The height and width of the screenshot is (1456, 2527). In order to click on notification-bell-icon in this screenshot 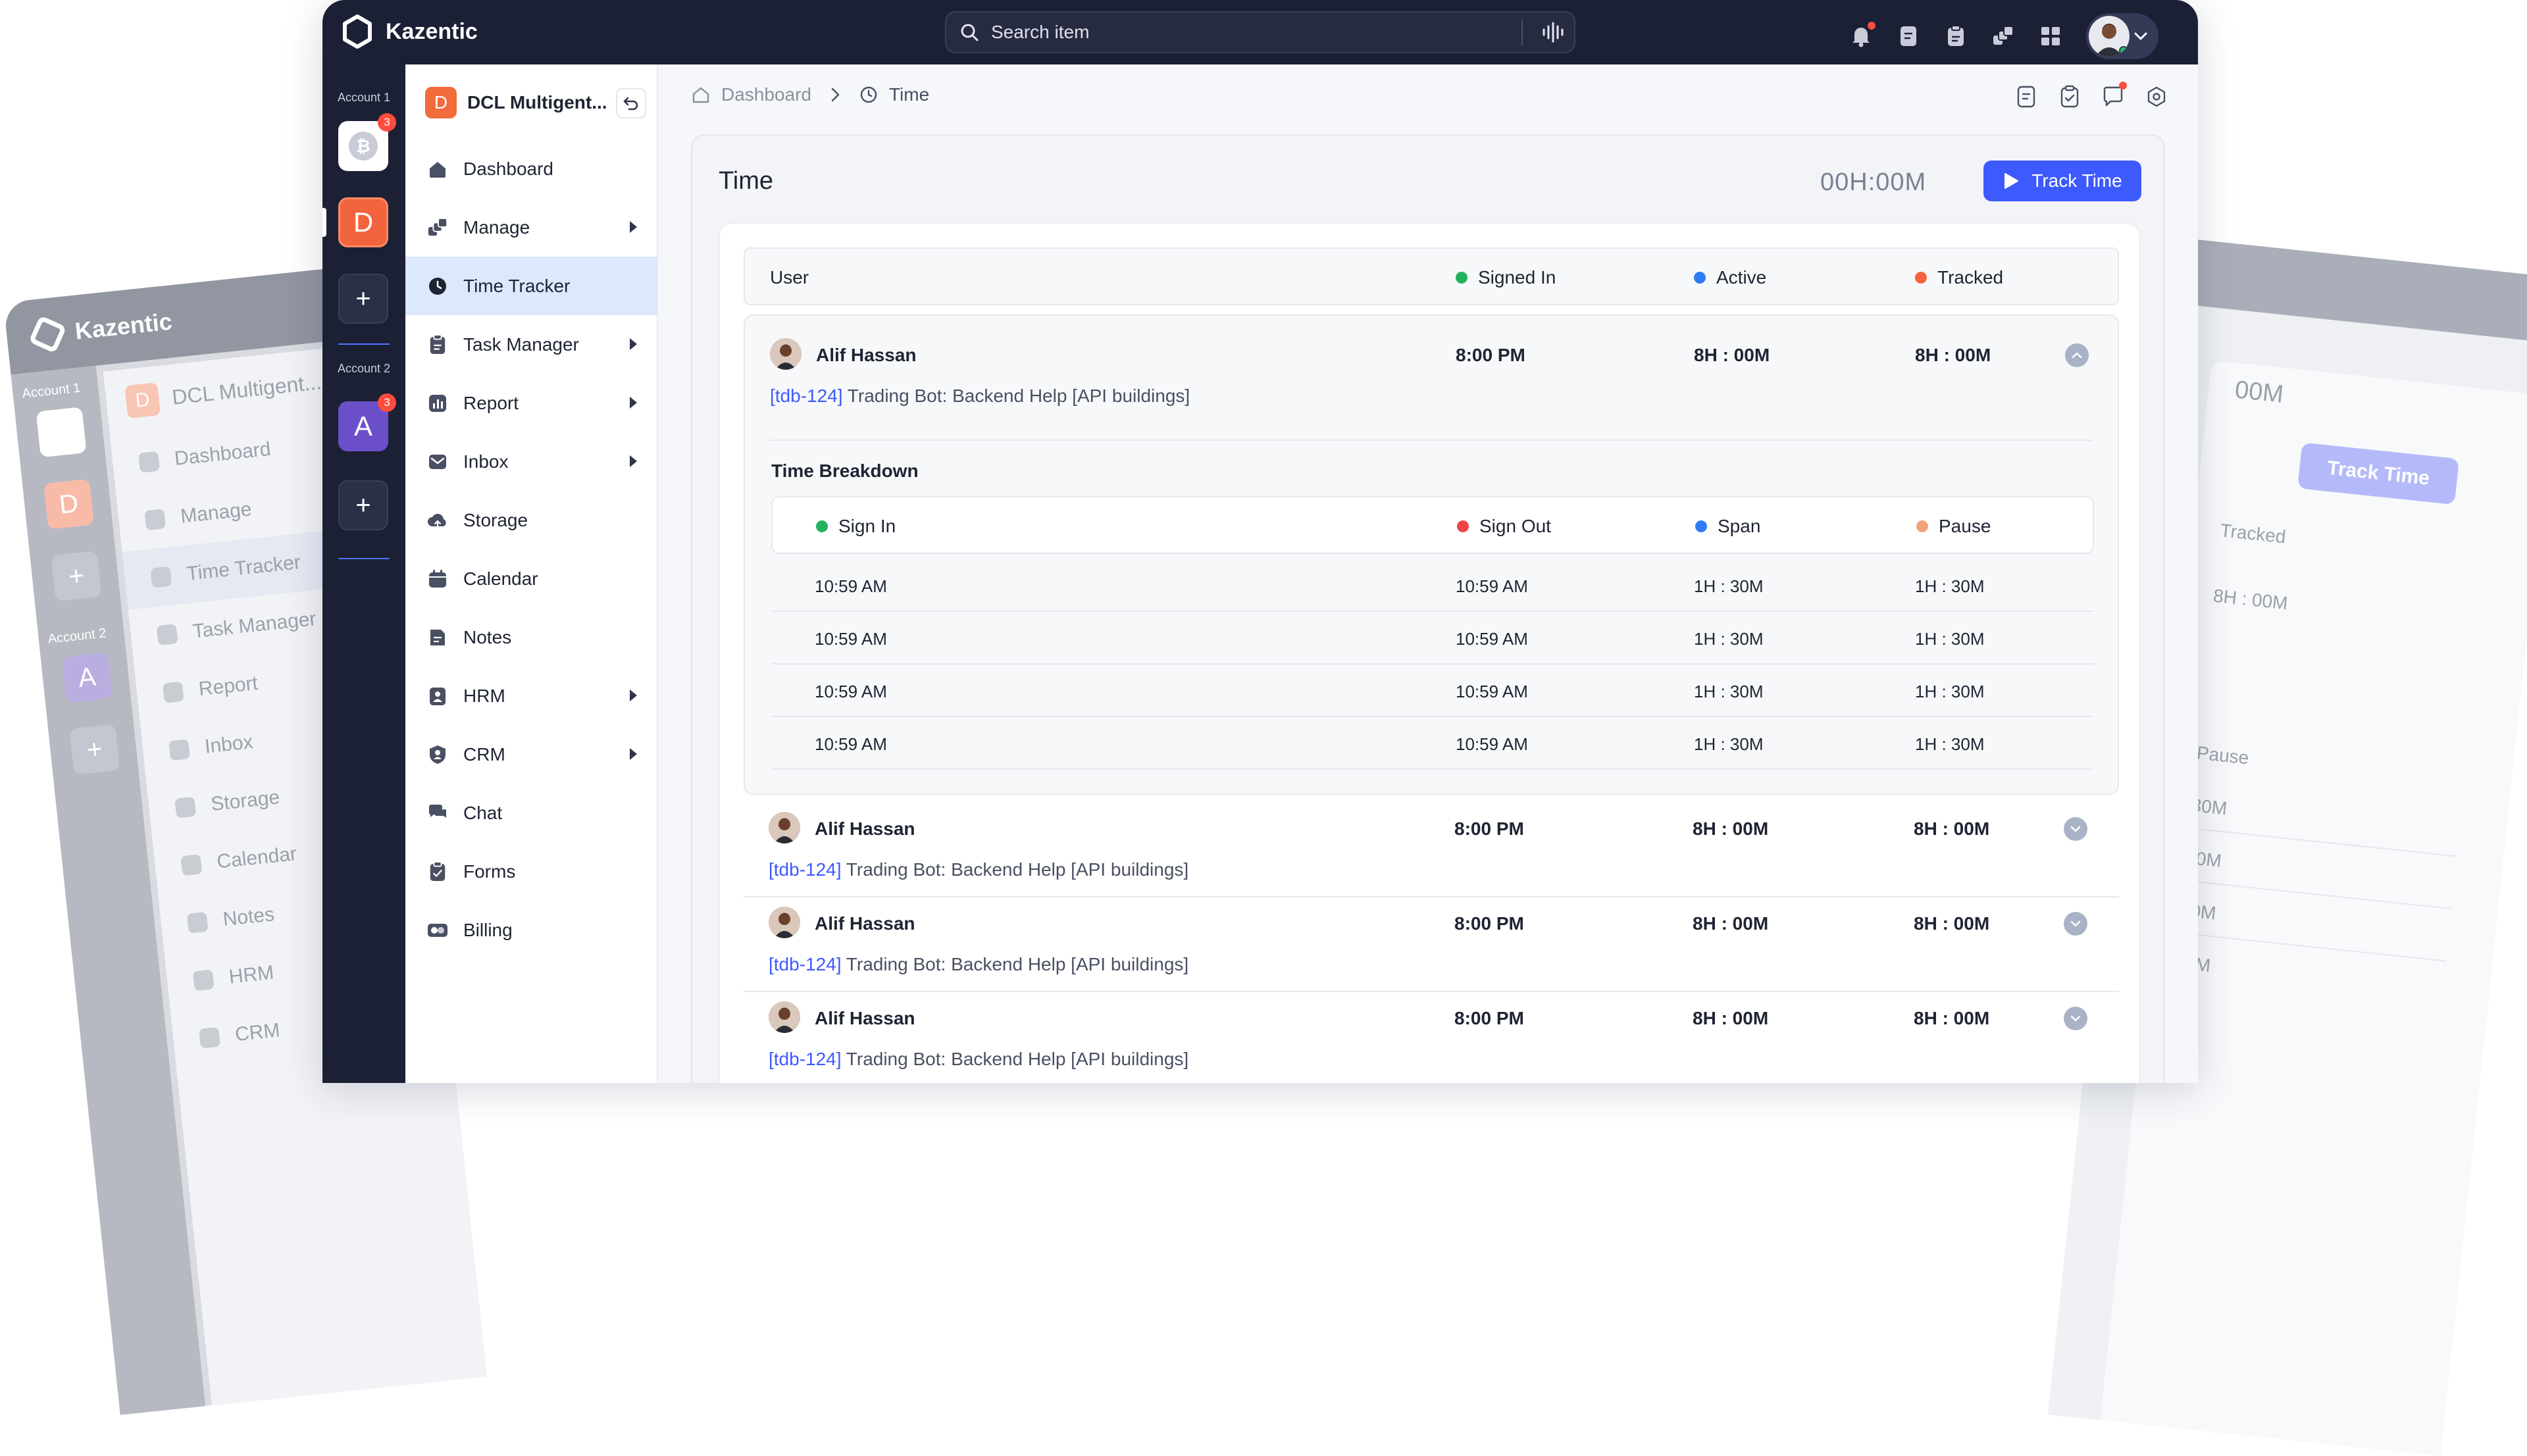, I will do `click(1862, 35)`.